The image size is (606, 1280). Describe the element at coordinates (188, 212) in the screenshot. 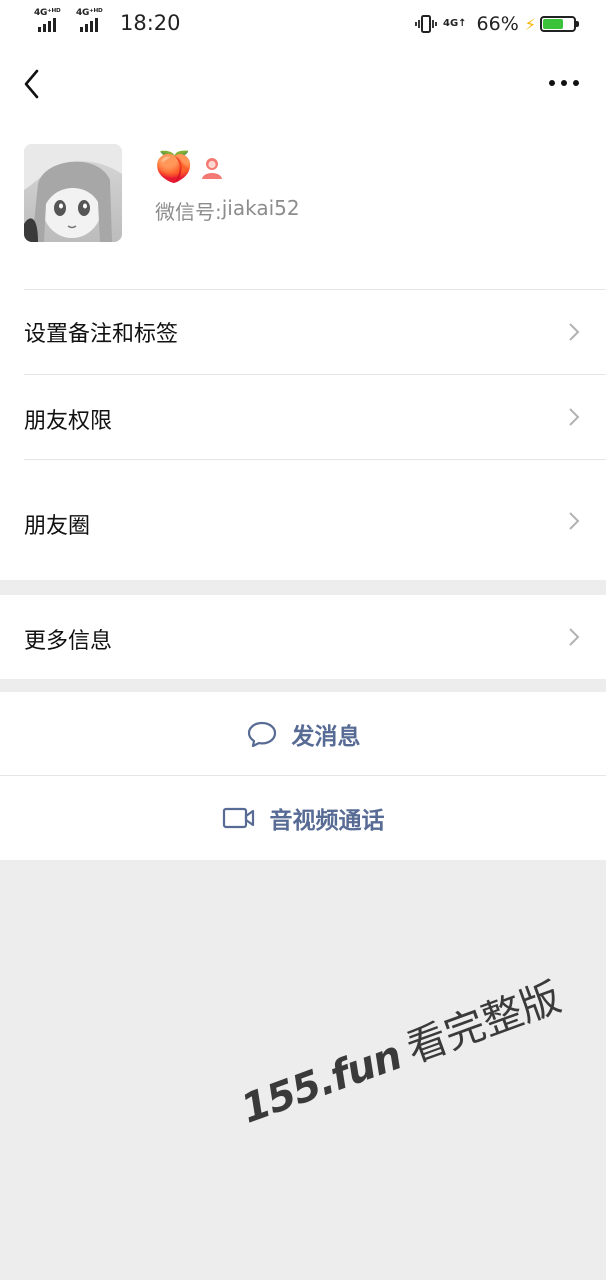

I see `wechat-id-label: 微信号:` at that location.